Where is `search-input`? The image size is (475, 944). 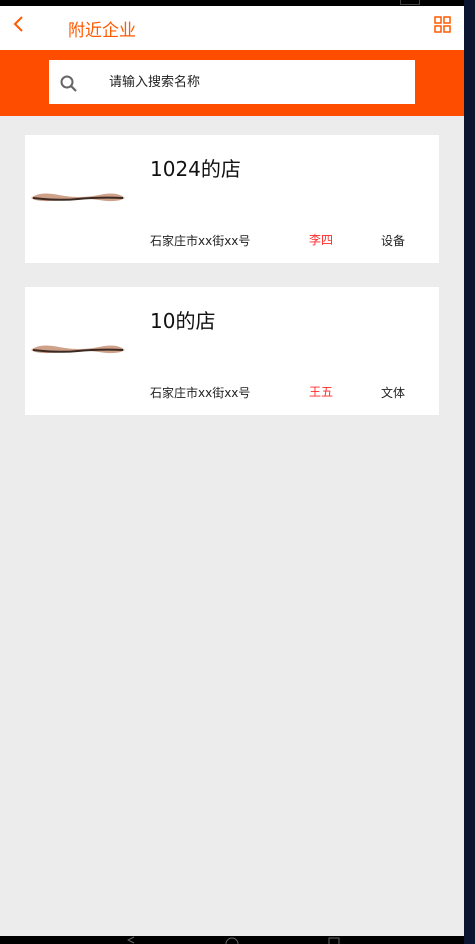
search-input is located at coordinates (259, 82).